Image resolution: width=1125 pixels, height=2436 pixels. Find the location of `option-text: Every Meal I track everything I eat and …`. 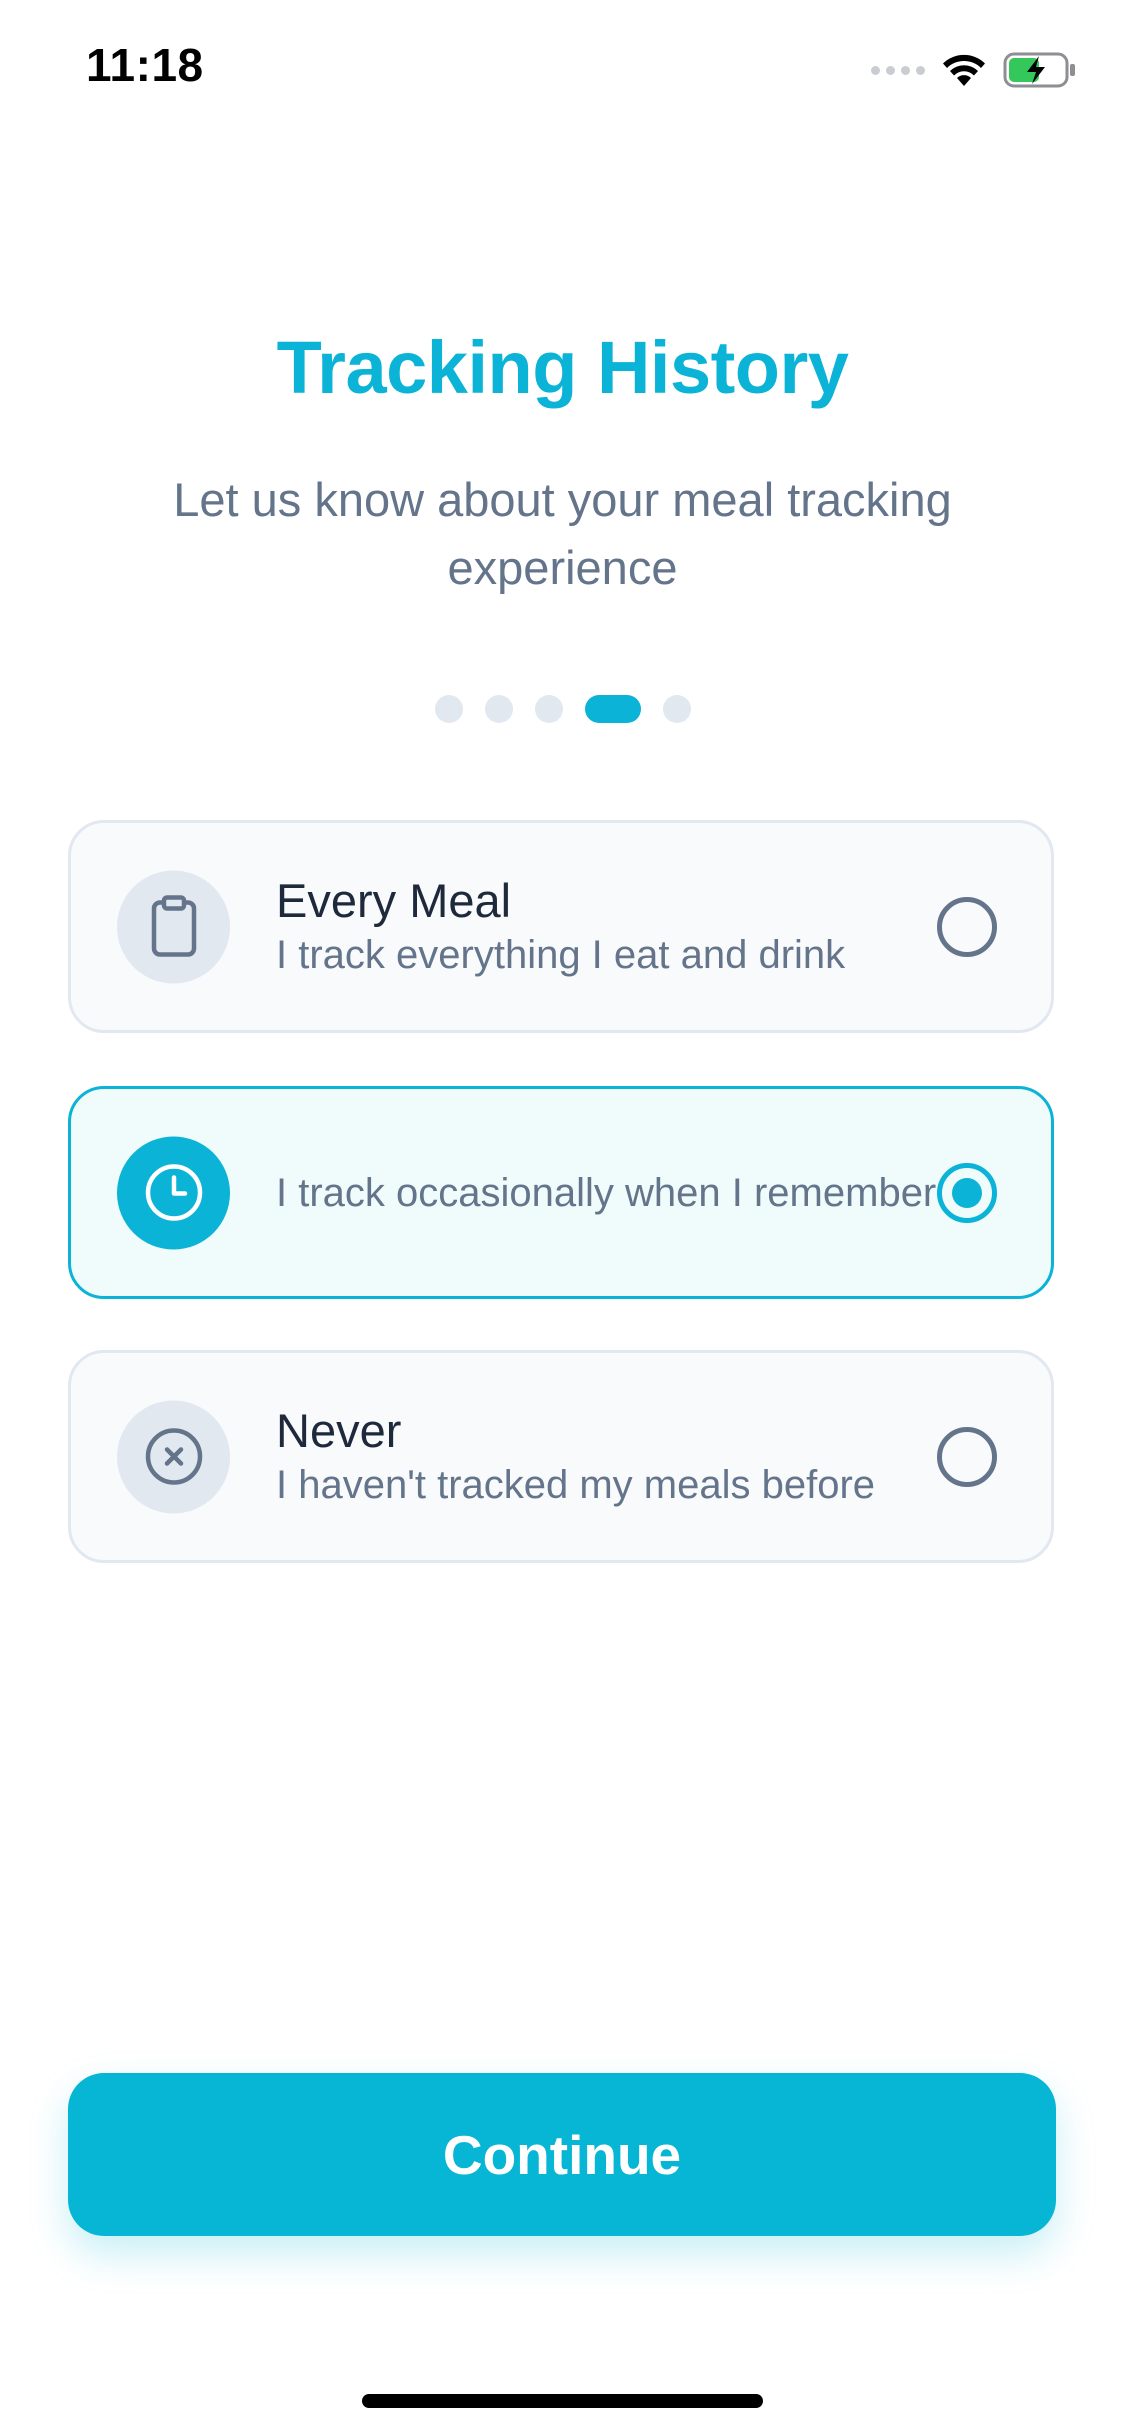

option-text: Every Meal I track everything I eat and … is located at coordinates (608, 927).